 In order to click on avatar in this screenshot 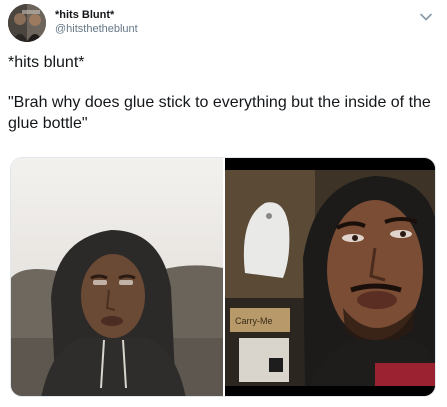, I will do `click(27, 23)`.